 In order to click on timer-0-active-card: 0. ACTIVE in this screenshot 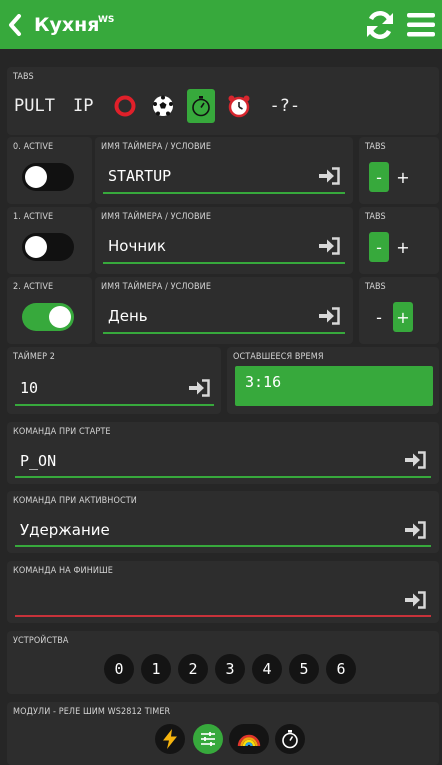, I will do `click(49, 170)`.